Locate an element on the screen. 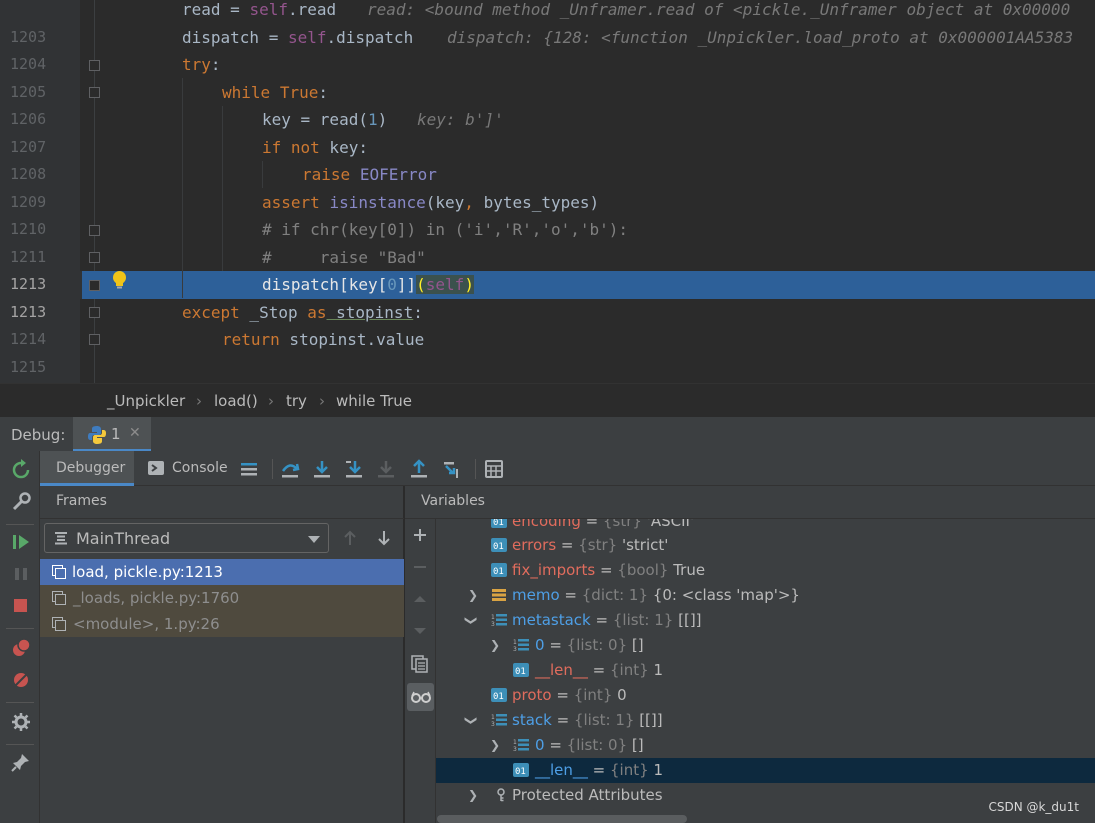 This screenshot has width=1095, height=823. force-step-into-icon is located at coordinates (386, 469).